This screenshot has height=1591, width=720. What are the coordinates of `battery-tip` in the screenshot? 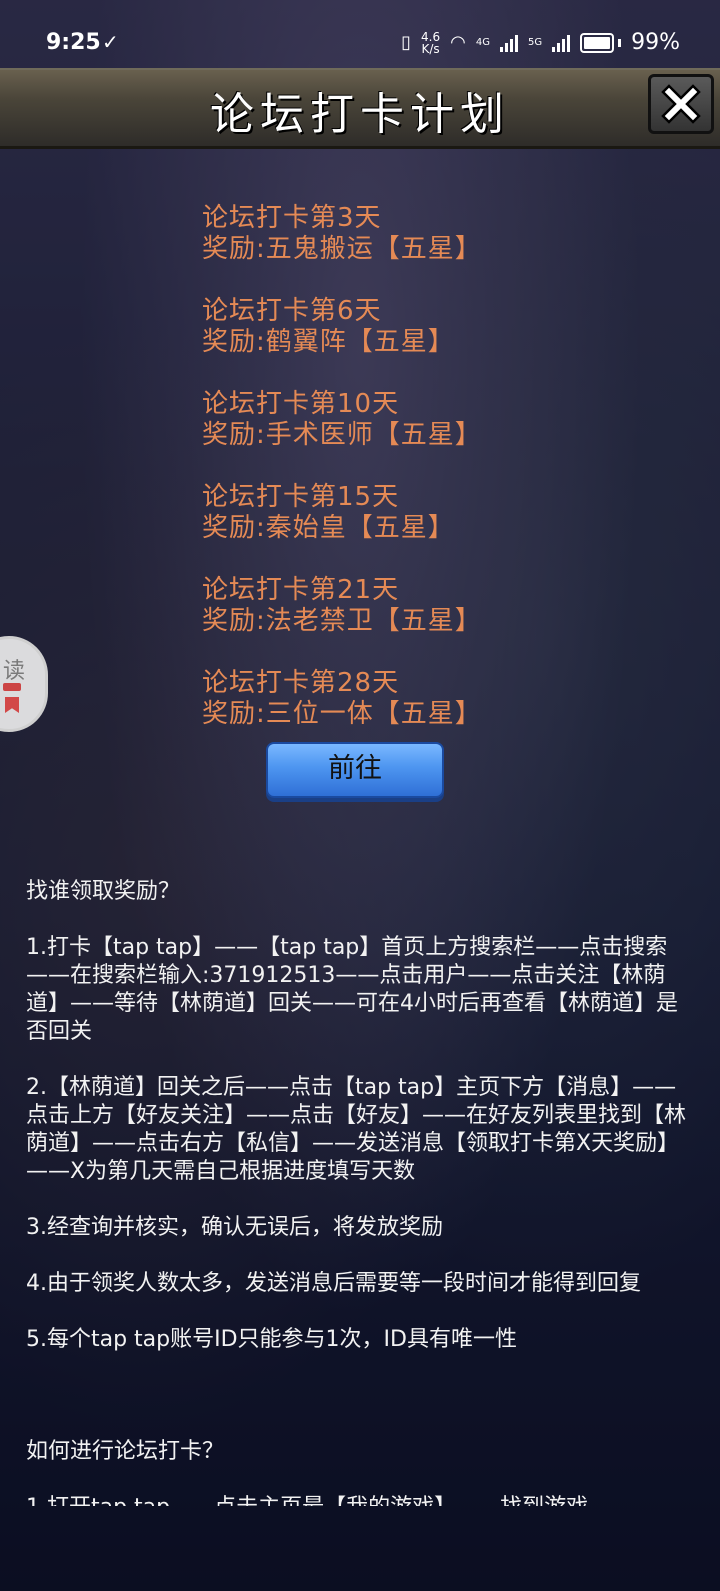 It's located at (620, 42).